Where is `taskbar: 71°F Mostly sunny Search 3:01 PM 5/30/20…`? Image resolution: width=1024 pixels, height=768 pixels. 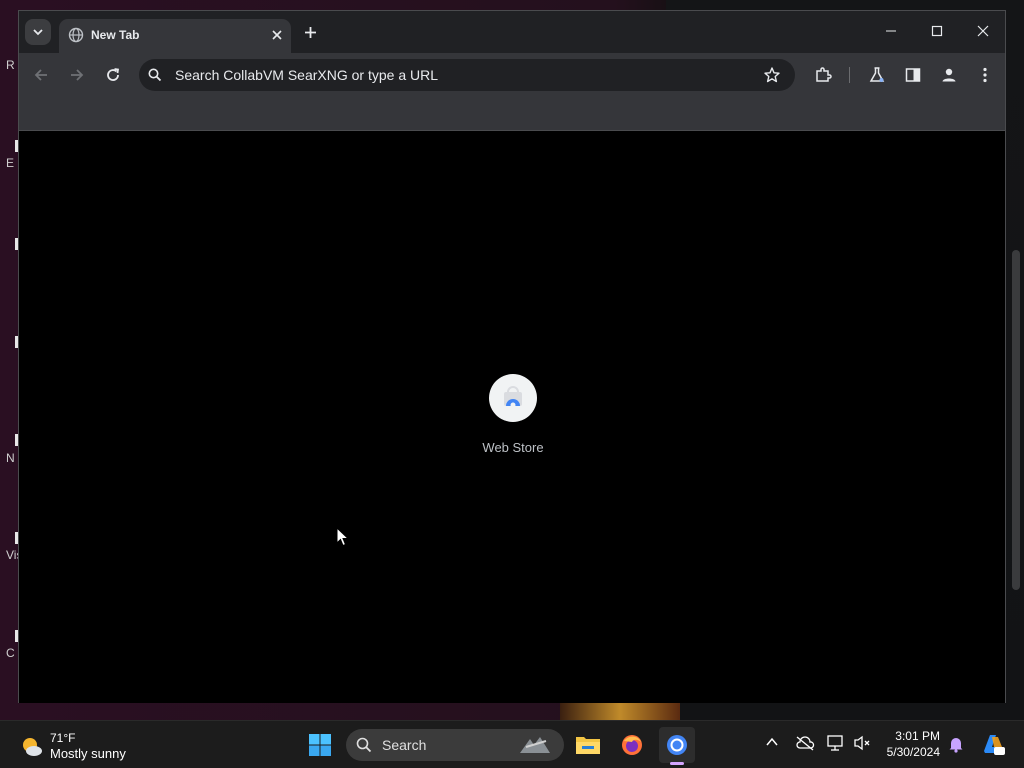 taskbar: 71°F Mostly sunny Search 3:01 PM 5/30/20… is located at coordinates (512, 744).